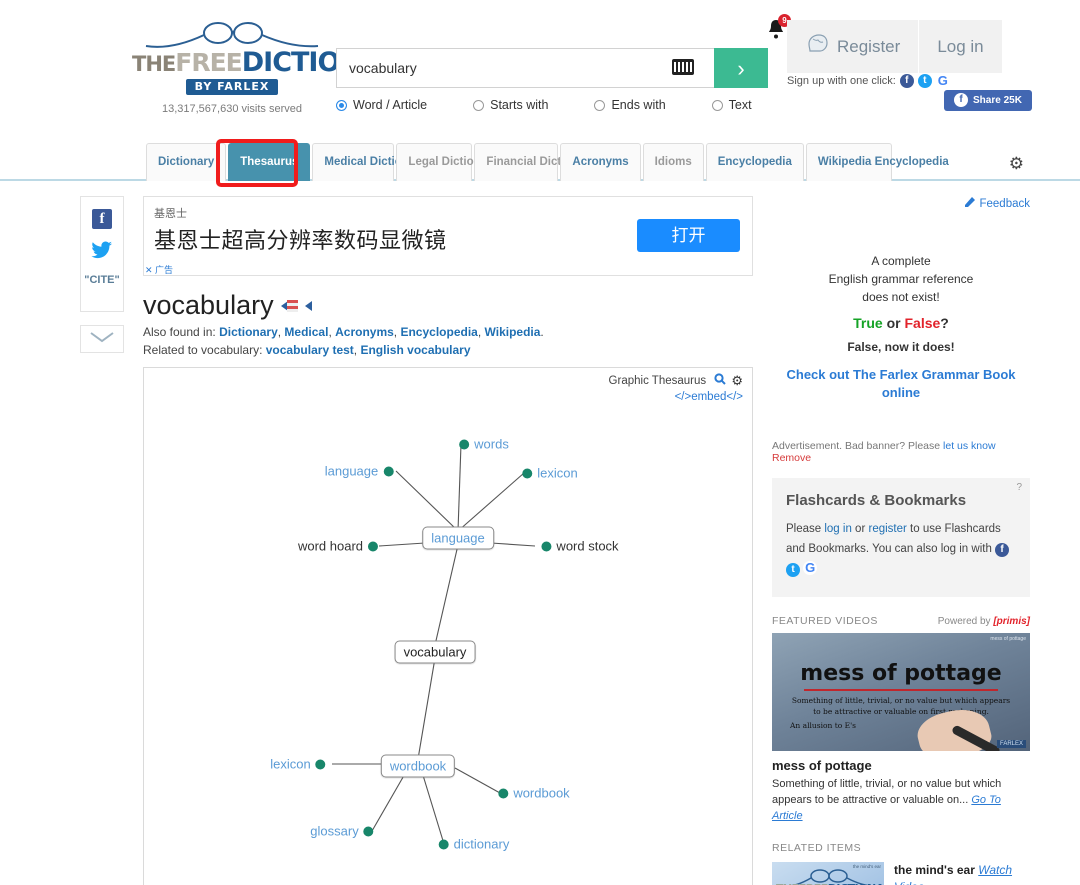 This screenshot has width=1080, height=885. What do you see at coordinates (741, 68) in the screenshot?
I see `search-submit-button: ›` at bounding box center [741, 68].